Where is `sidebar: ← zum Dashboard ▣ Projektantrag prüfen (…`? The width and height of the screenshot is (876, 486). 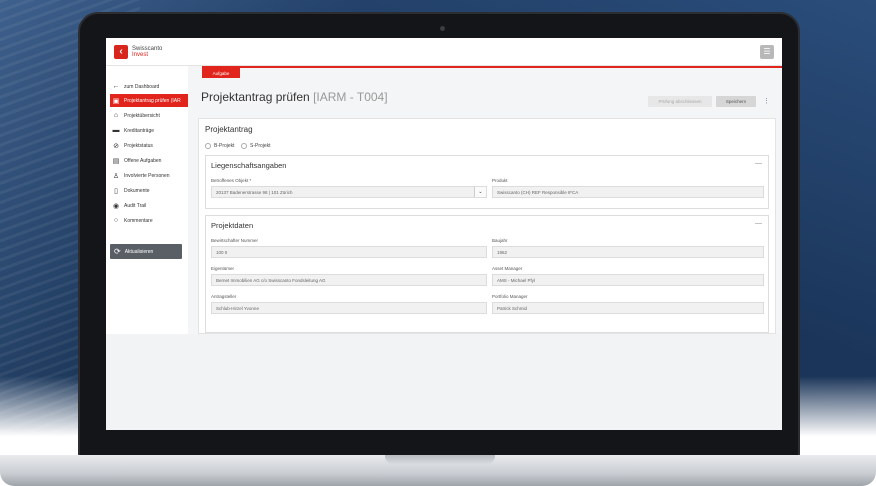
sidebar: ← zum Dashboard ▣ Projektantrag prüfen (… is located at coordinates (147, 200).